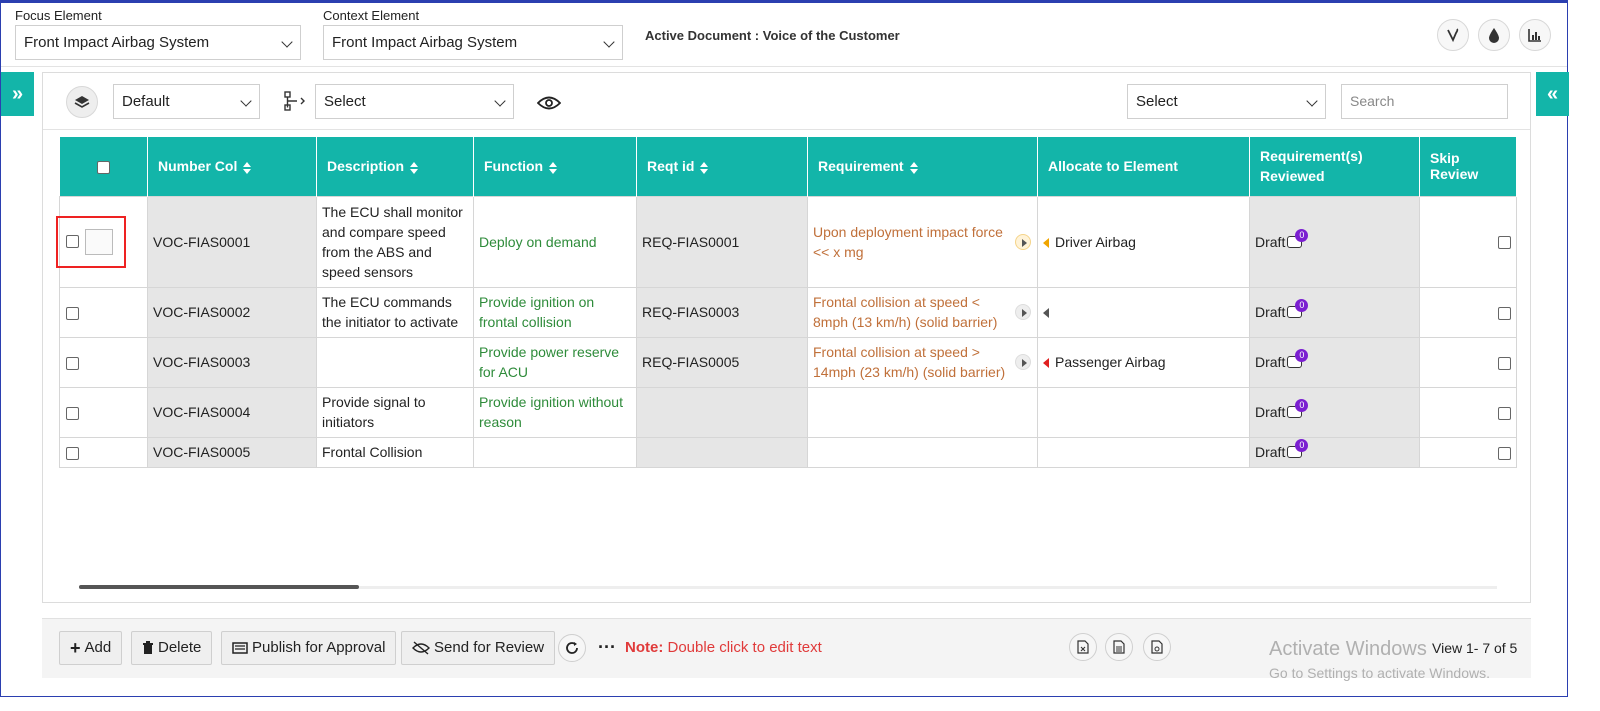 Image resolution: width=1600 pixels, height=711 pixels. I want to click on hierarchy-select: Select, so click(414, 101).